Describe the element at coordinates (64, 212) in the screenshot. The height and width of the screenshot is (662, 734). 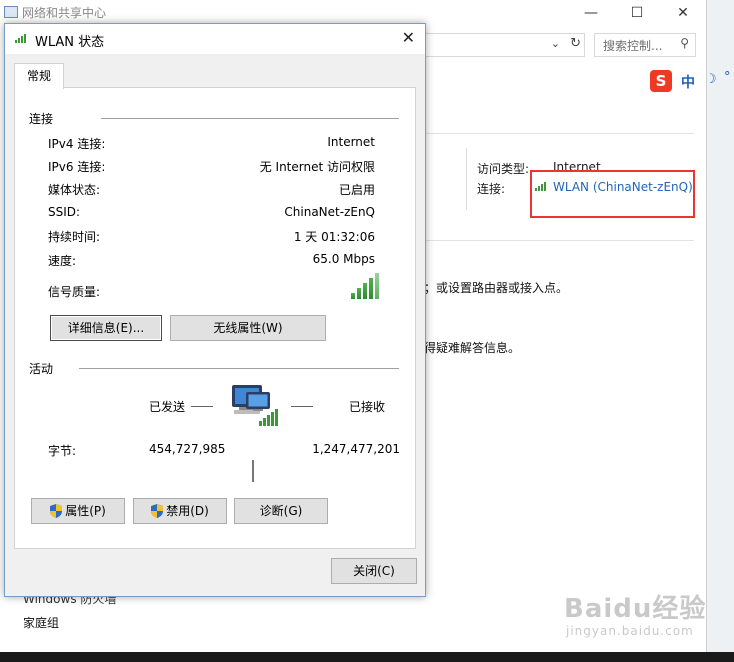
I see `ssid-label: SSID:` at that location.